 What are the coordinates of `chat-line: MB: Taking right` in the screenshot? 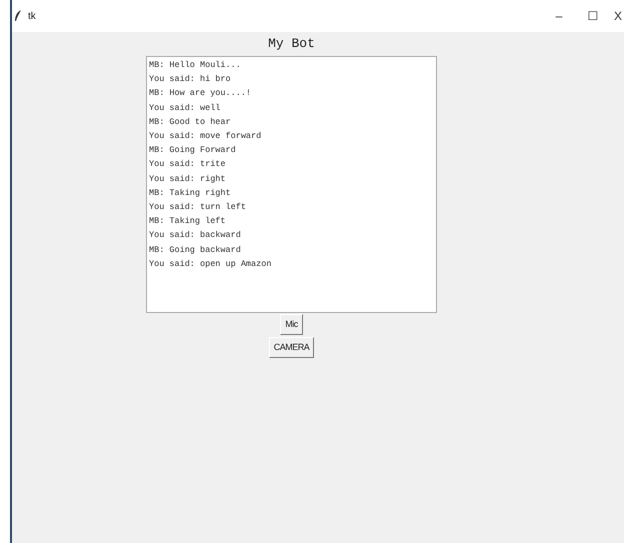 It's located at (190, 193).